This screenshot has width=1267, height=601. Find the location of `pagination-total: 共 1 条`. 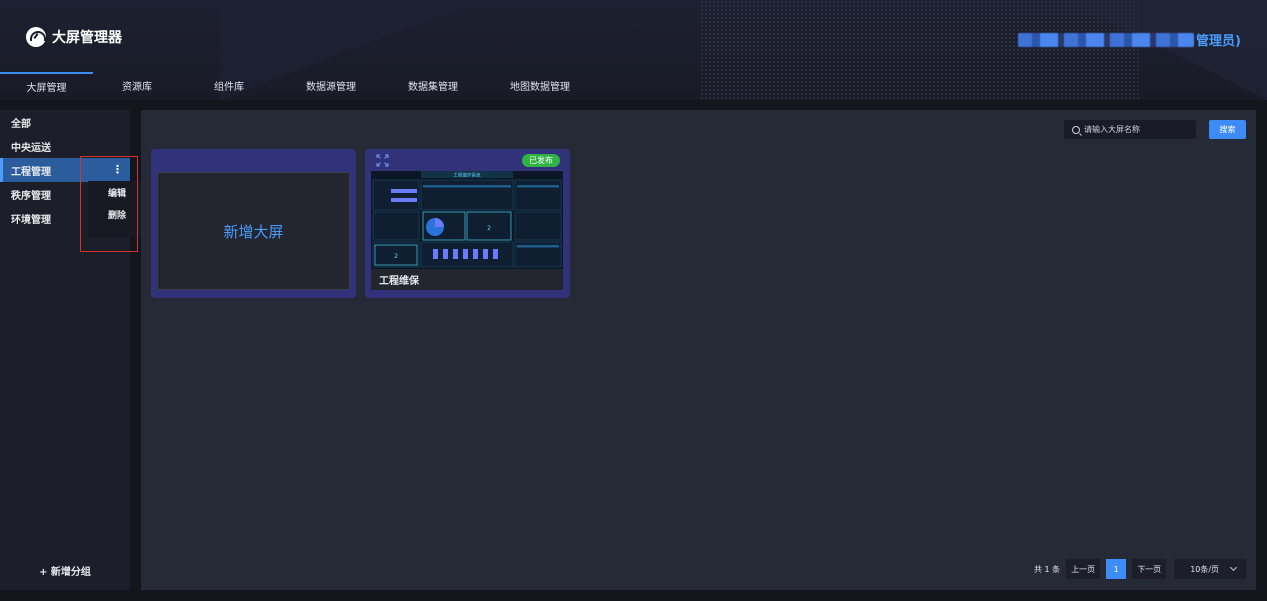

pagination-total: 共 1 条 is located at coordinates (1047, 569).